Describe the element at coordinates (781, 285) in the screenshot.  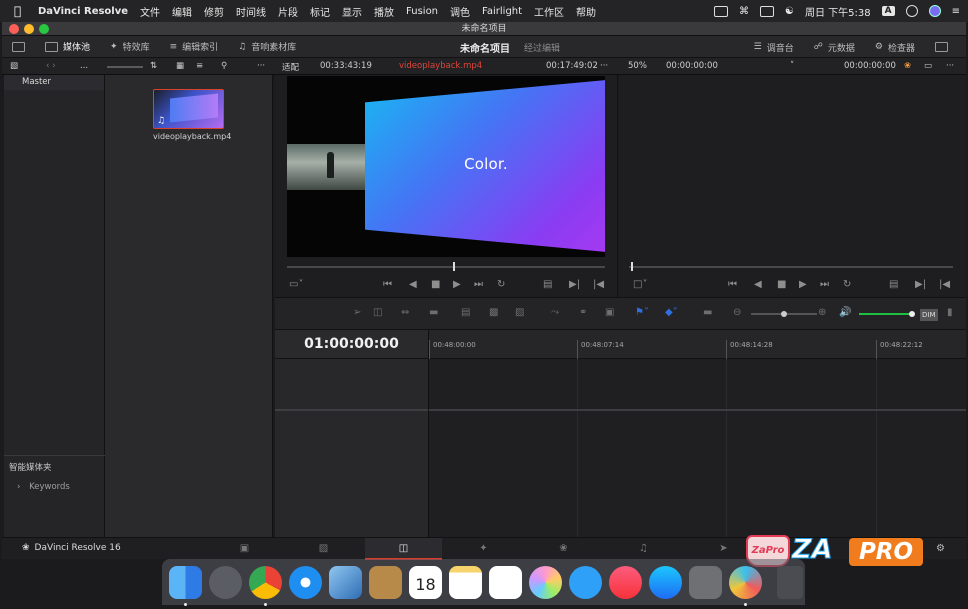
I see `tl-stop-icon: ■` at that location.